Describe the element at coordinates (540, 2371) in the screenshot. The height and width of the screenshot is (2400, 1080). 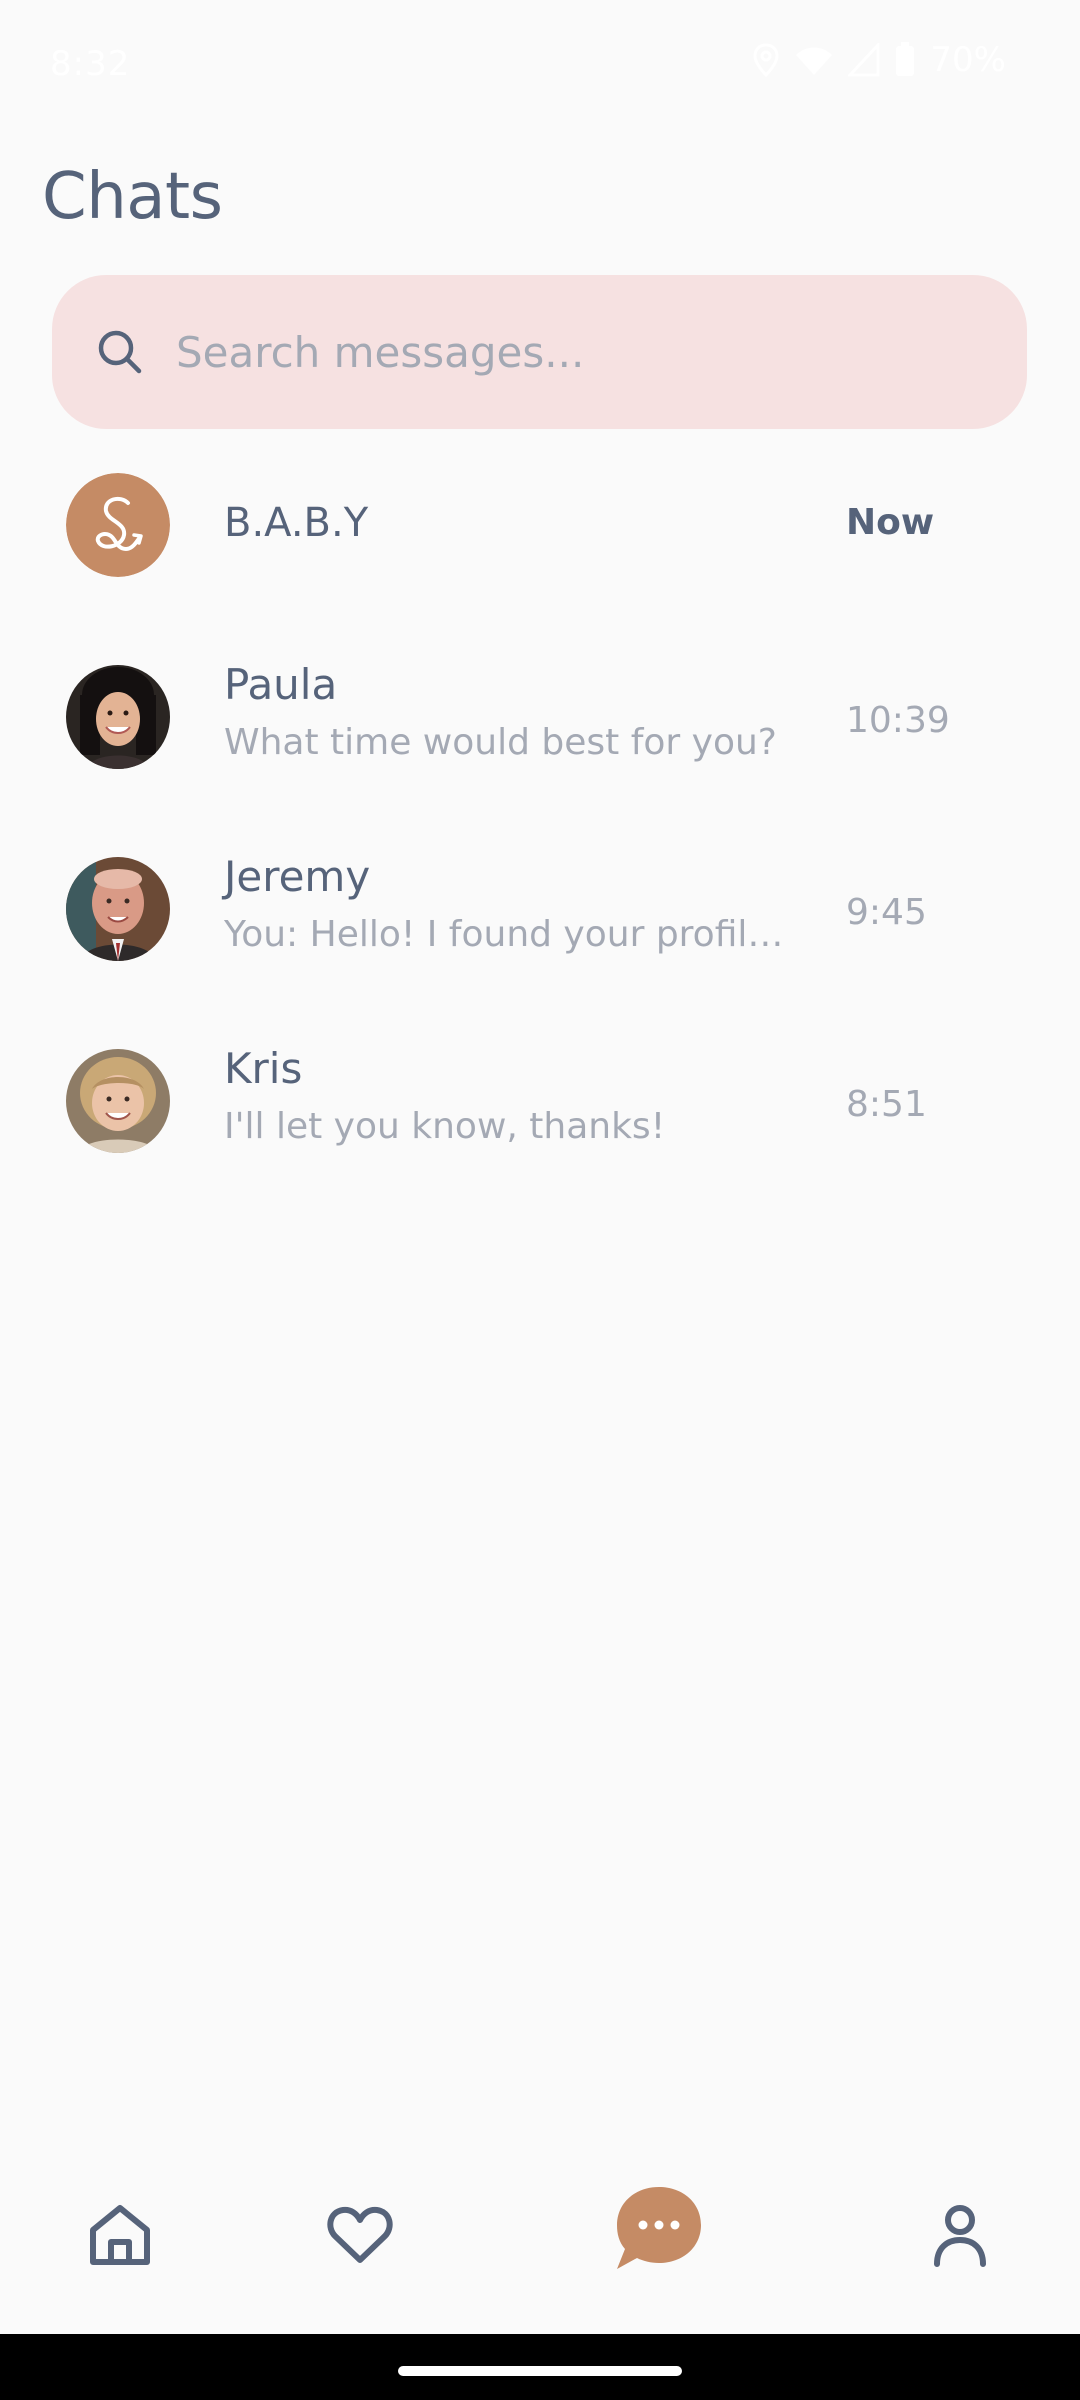
I see `home-gesture-handle` at that location.